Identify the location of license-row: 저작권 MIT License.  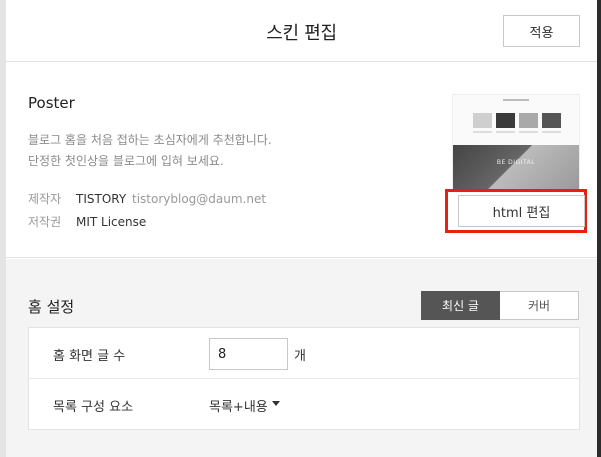
(87, 221).